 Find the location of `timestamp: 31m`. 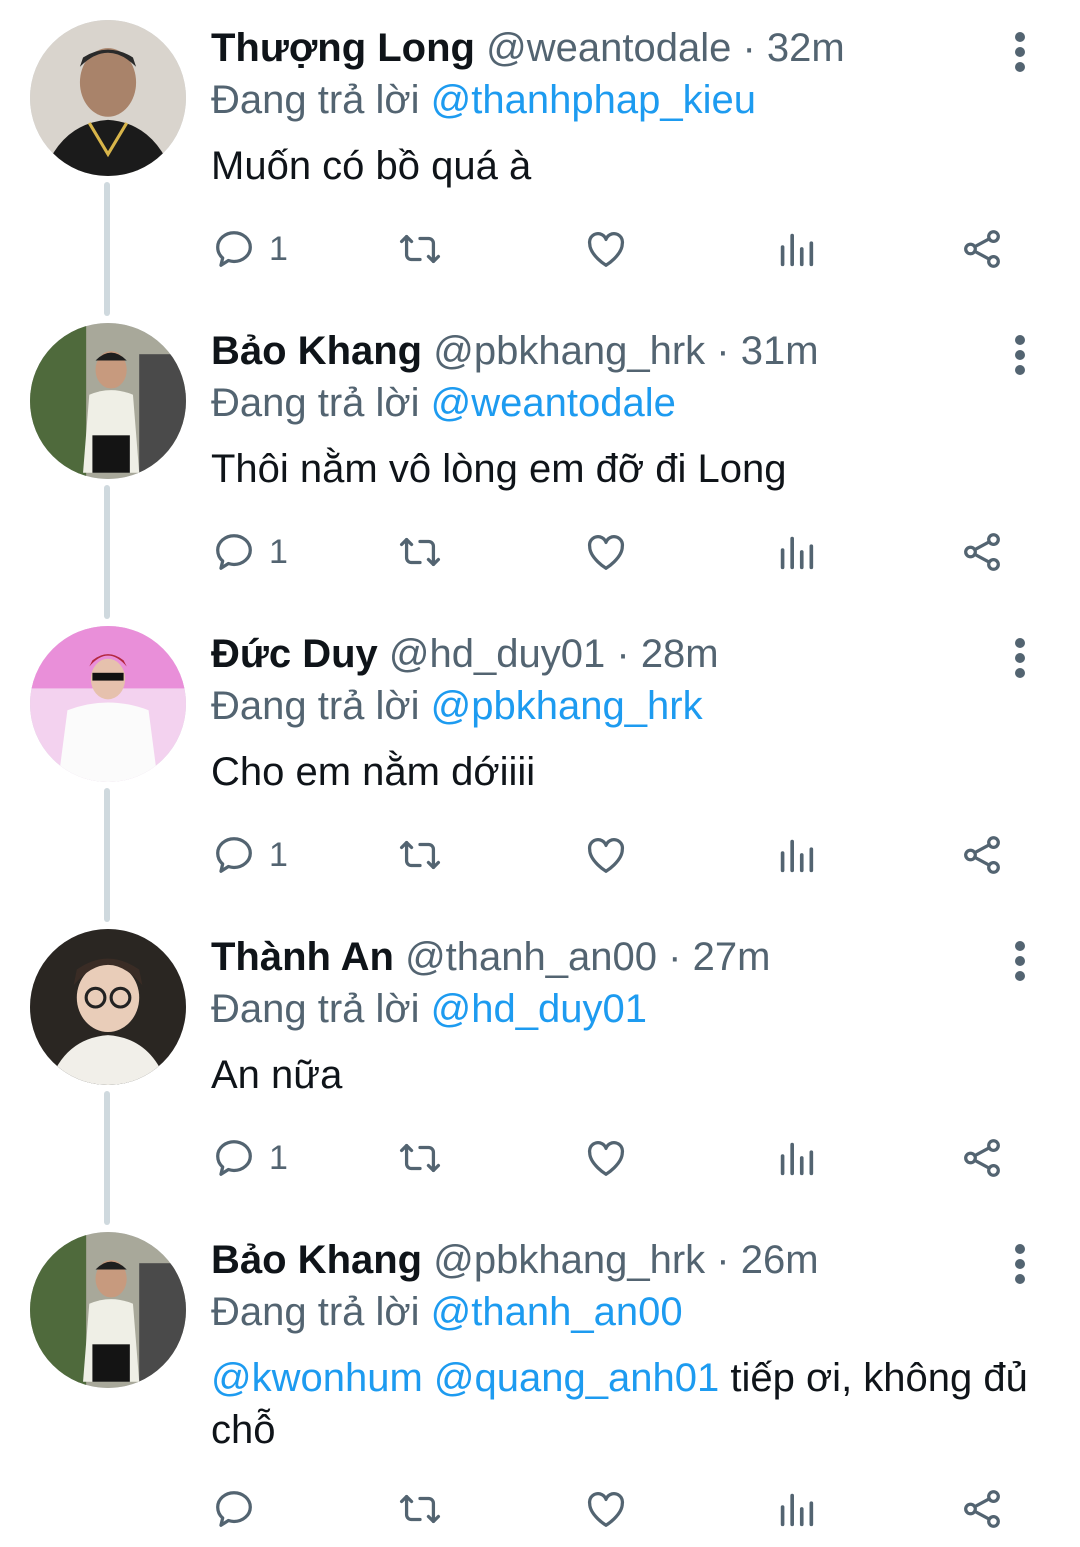

timestamp: 31m is located at coordinates (780, 351).